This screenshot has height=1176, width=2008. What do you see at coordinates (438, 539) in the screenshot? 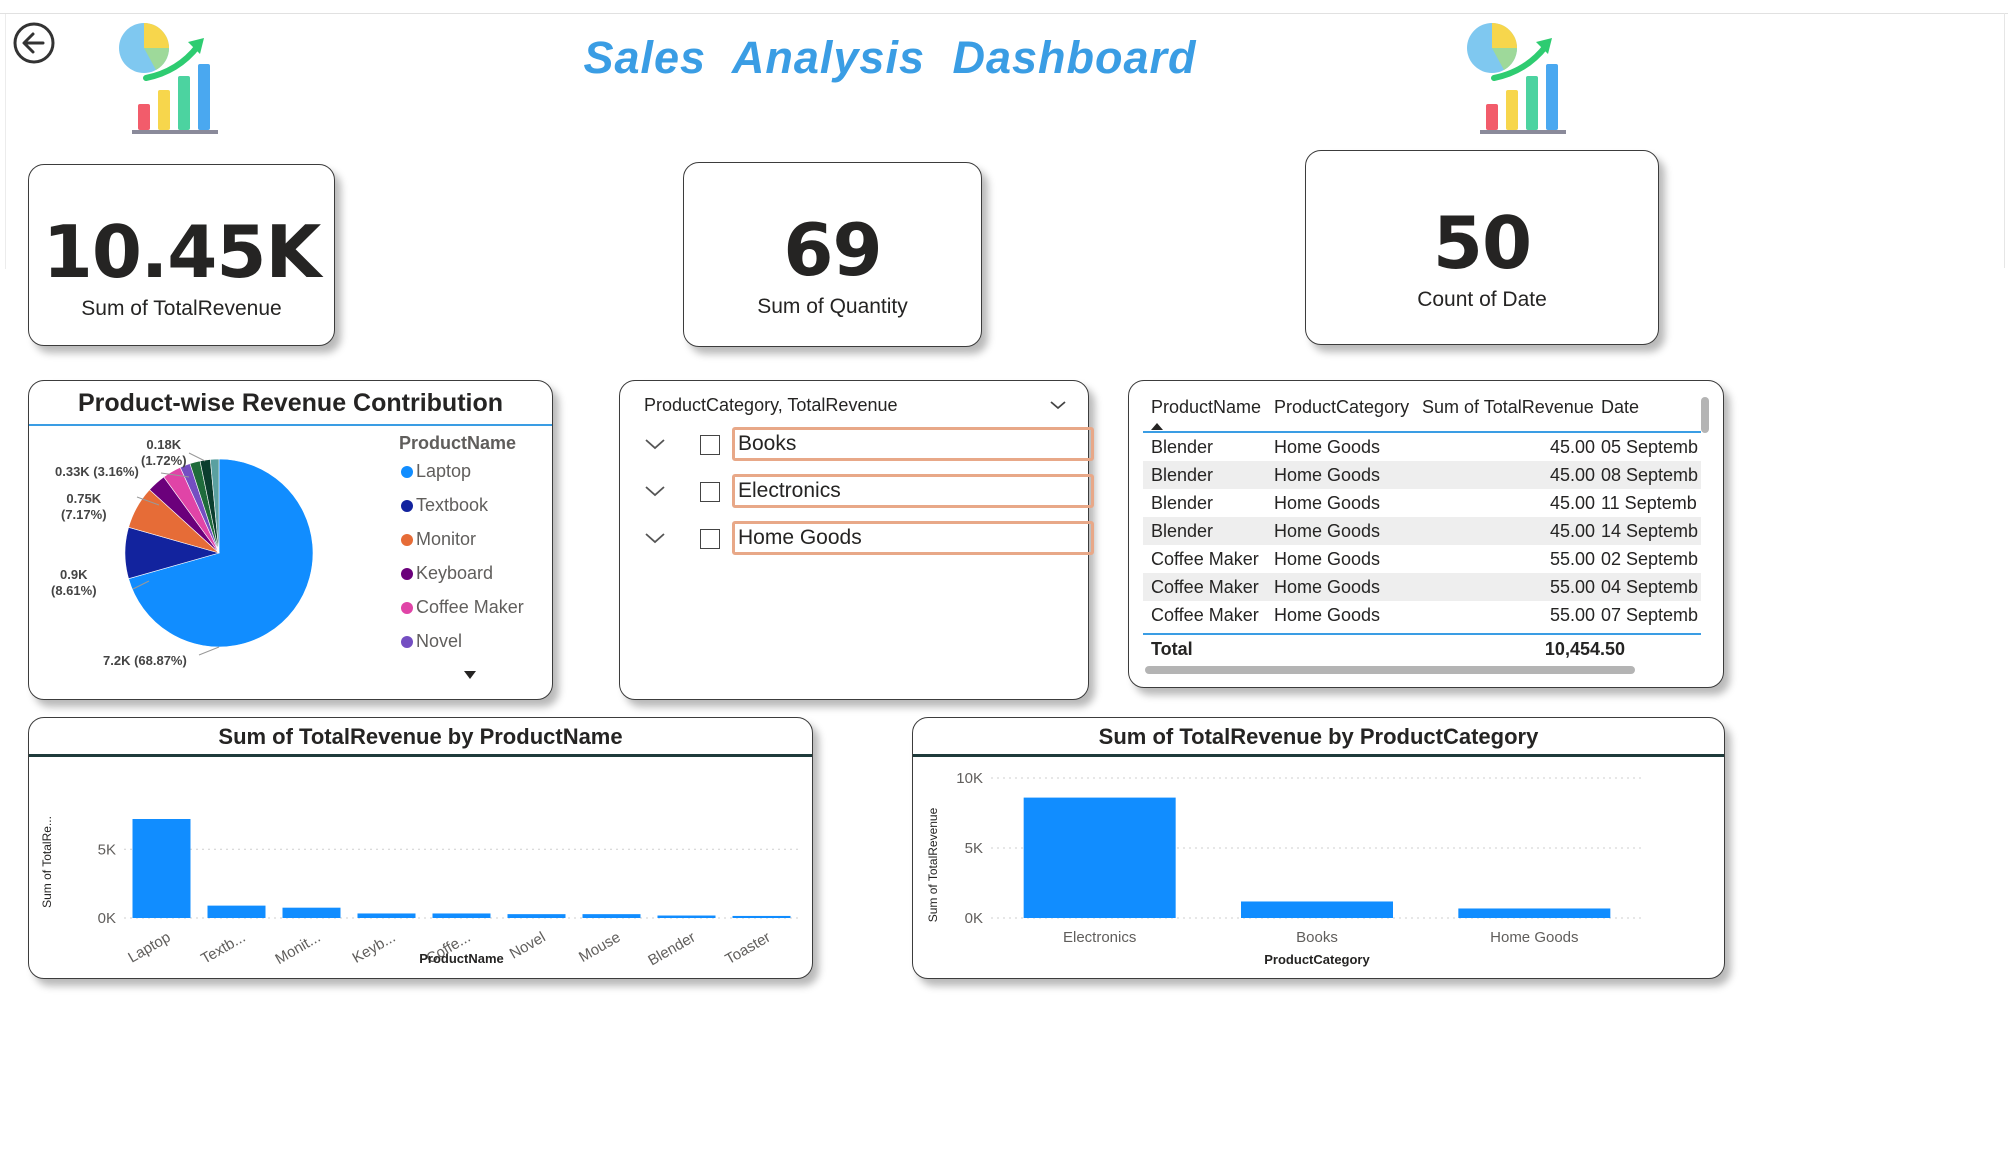
I see `legend-item-monitor: Monitor` at bounding box center [438, 539].